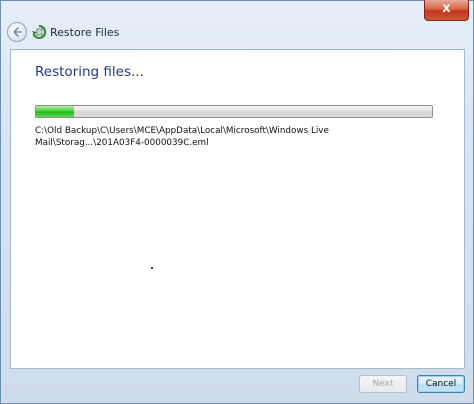 This screenshot has height=404, width=474. What do you see at coordinates (237, 33) in the screenshot?
I see `title-bar: Restore Files` at bounding box center [237, 33].